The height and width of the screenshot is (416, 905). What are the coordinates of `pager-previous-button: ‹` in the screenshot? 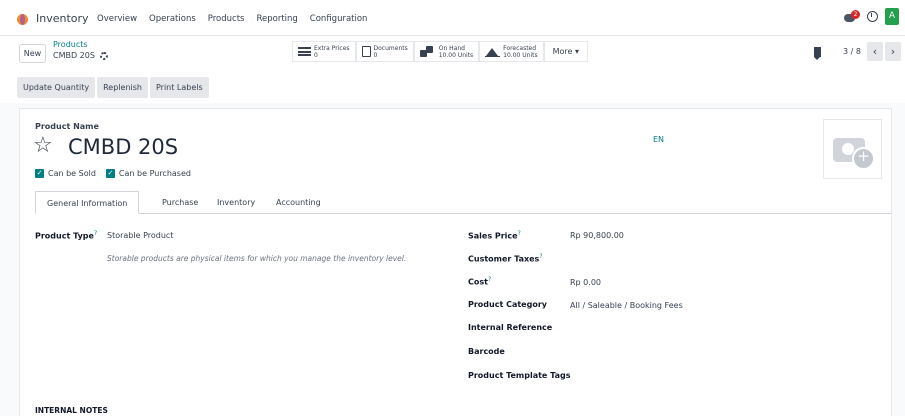 It's located at (875, 51).